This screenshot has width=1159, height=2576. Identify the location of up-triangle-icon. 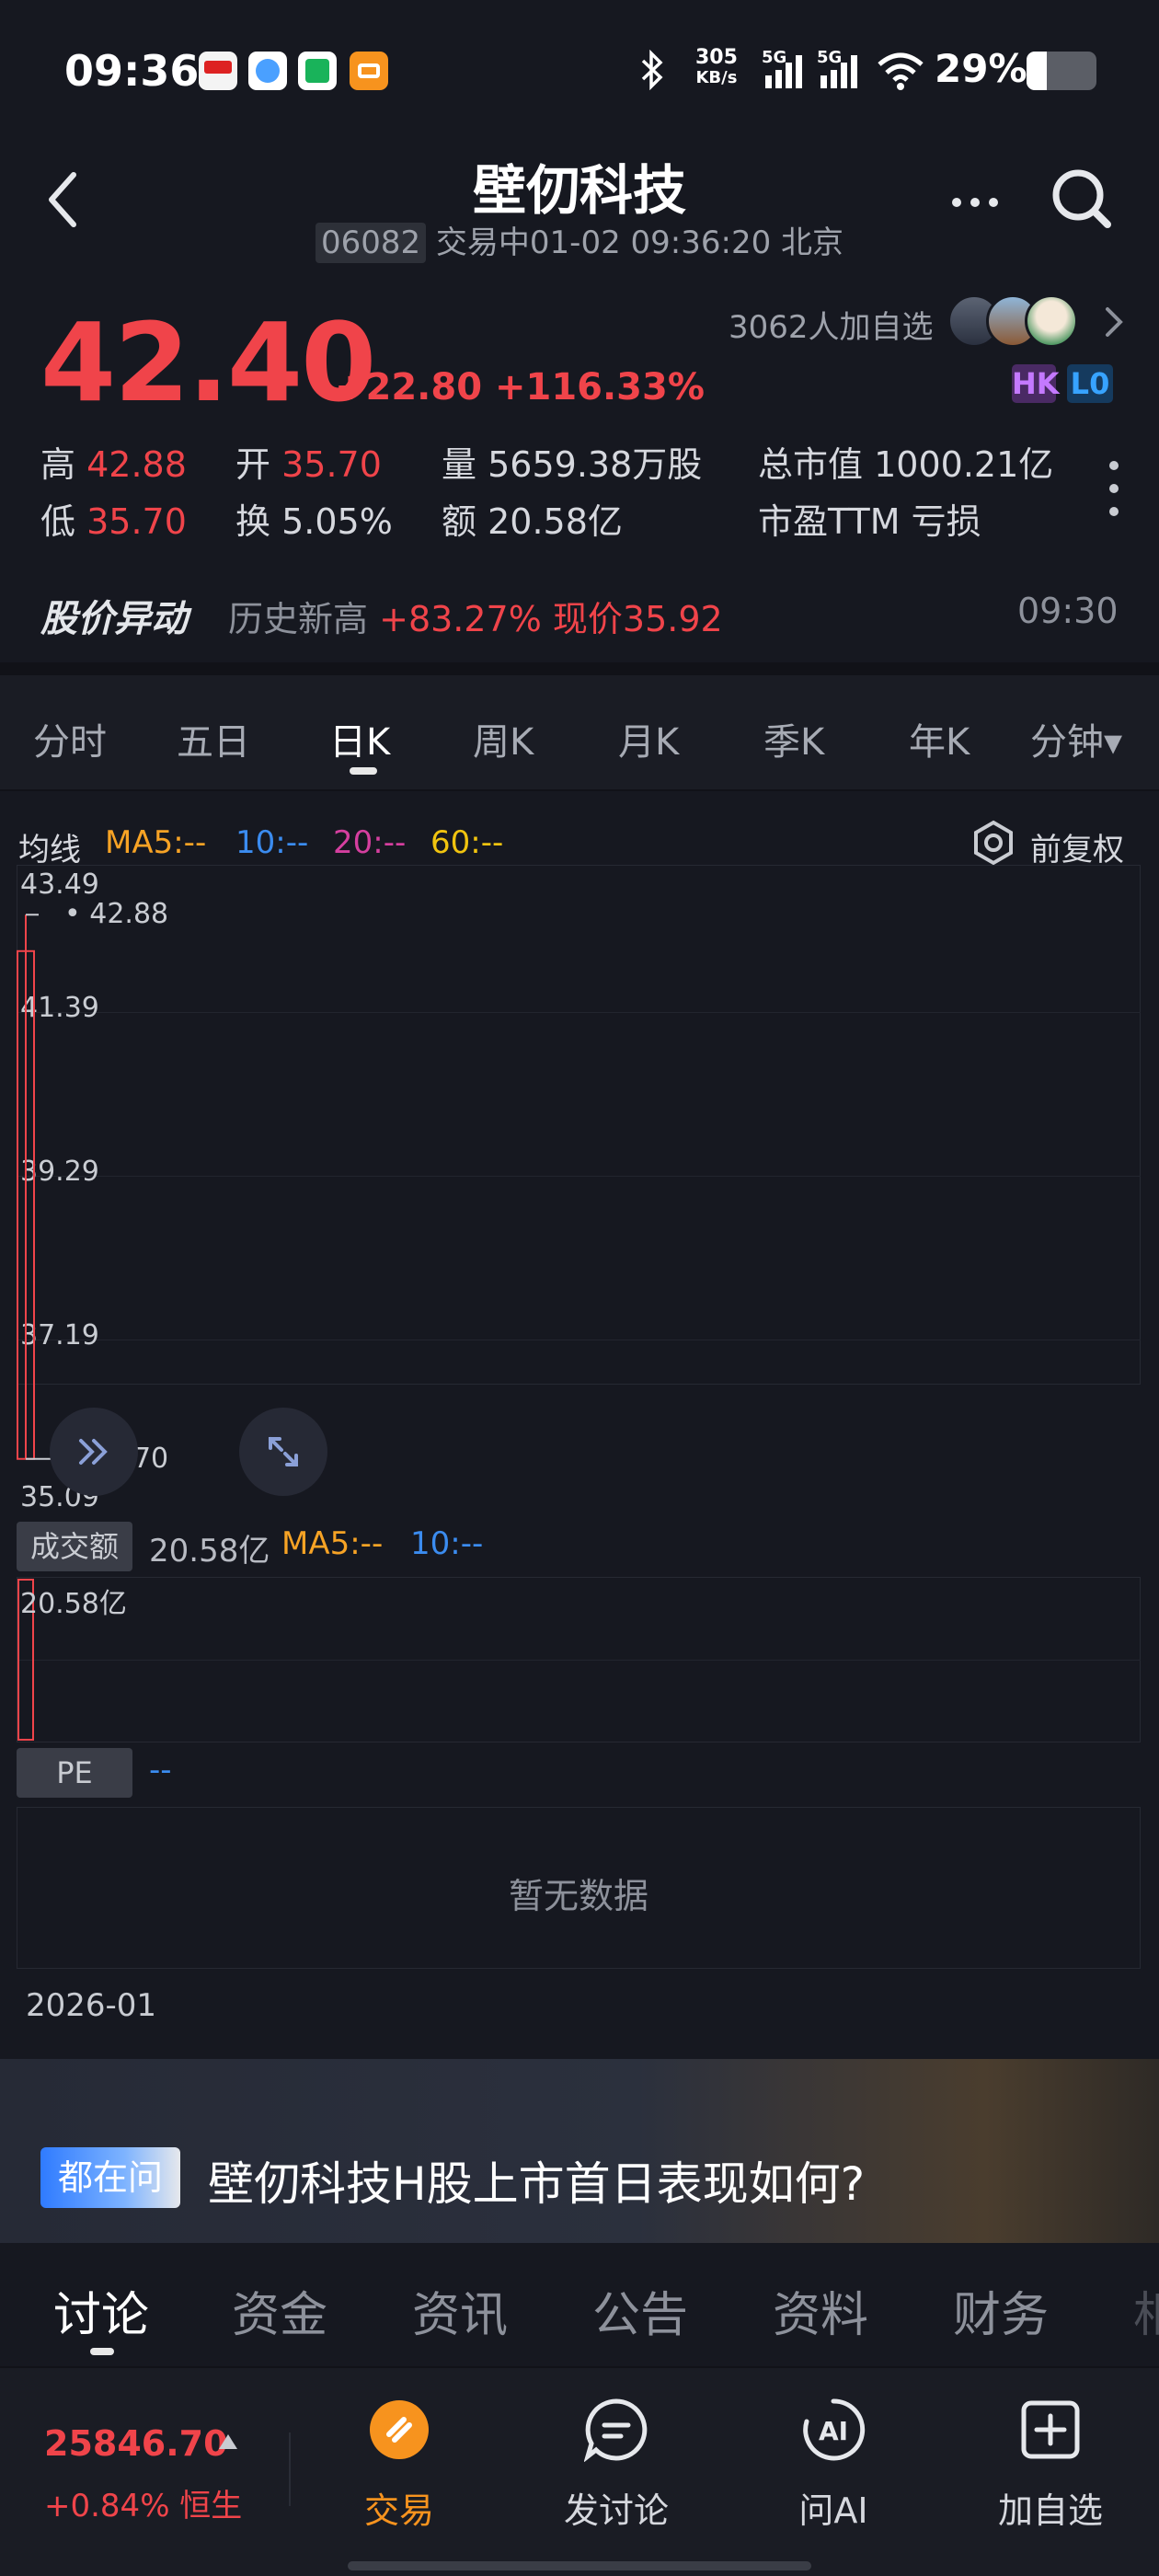
(228, 2441).